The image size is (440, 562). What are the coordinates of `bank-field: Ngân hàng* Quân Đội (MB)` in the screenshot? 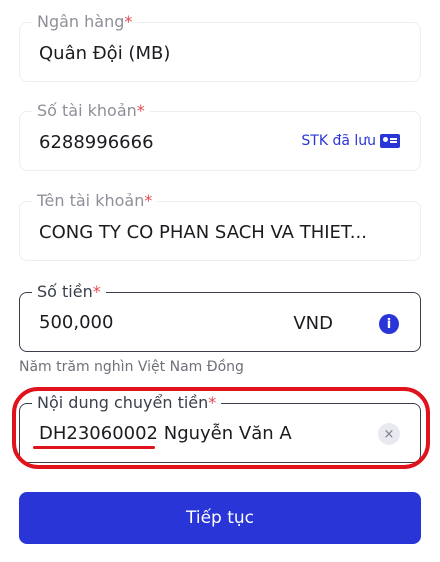 It's located at (220, 47).